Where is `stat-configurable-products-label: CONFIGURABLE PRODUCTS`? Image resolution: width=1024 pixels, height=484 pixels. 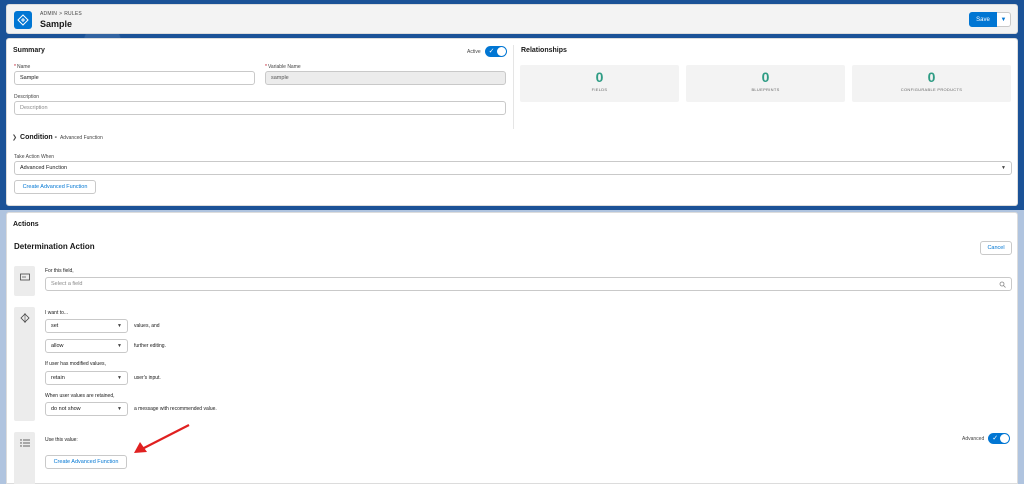 stat-configurable-products-label: CONFIGURABLE PRODUCTS is located at coordinates (931, 89).